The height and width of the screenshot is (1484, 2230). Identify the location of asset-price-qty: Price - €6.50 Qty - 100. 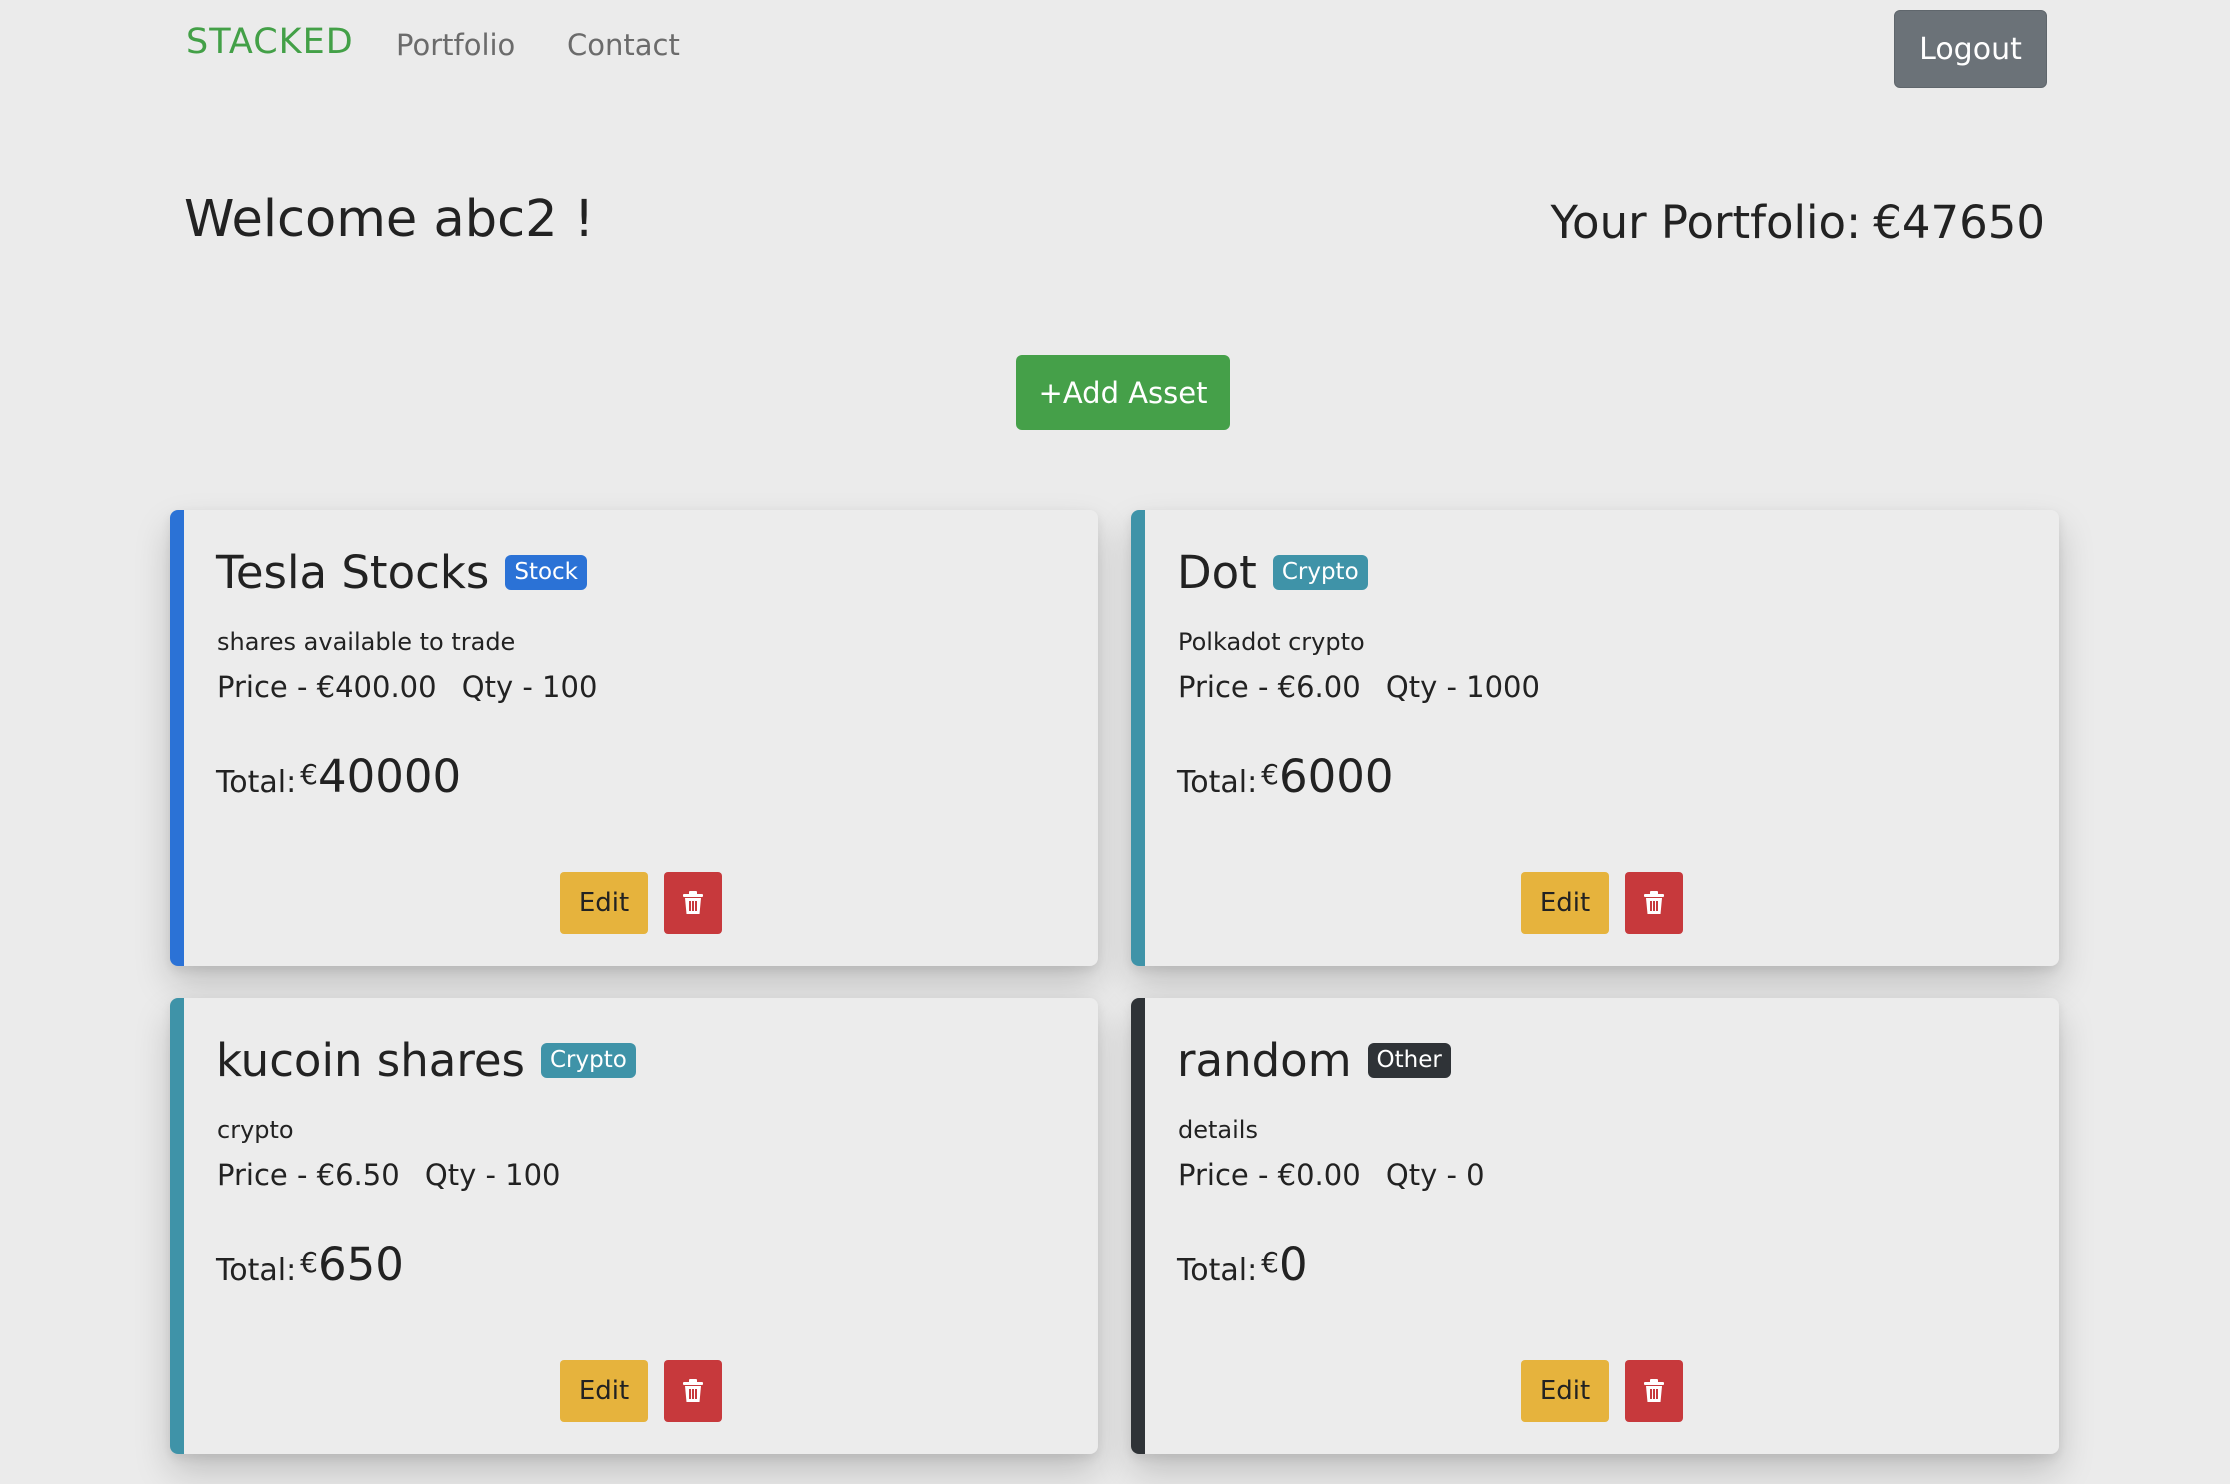
(389, 1175).